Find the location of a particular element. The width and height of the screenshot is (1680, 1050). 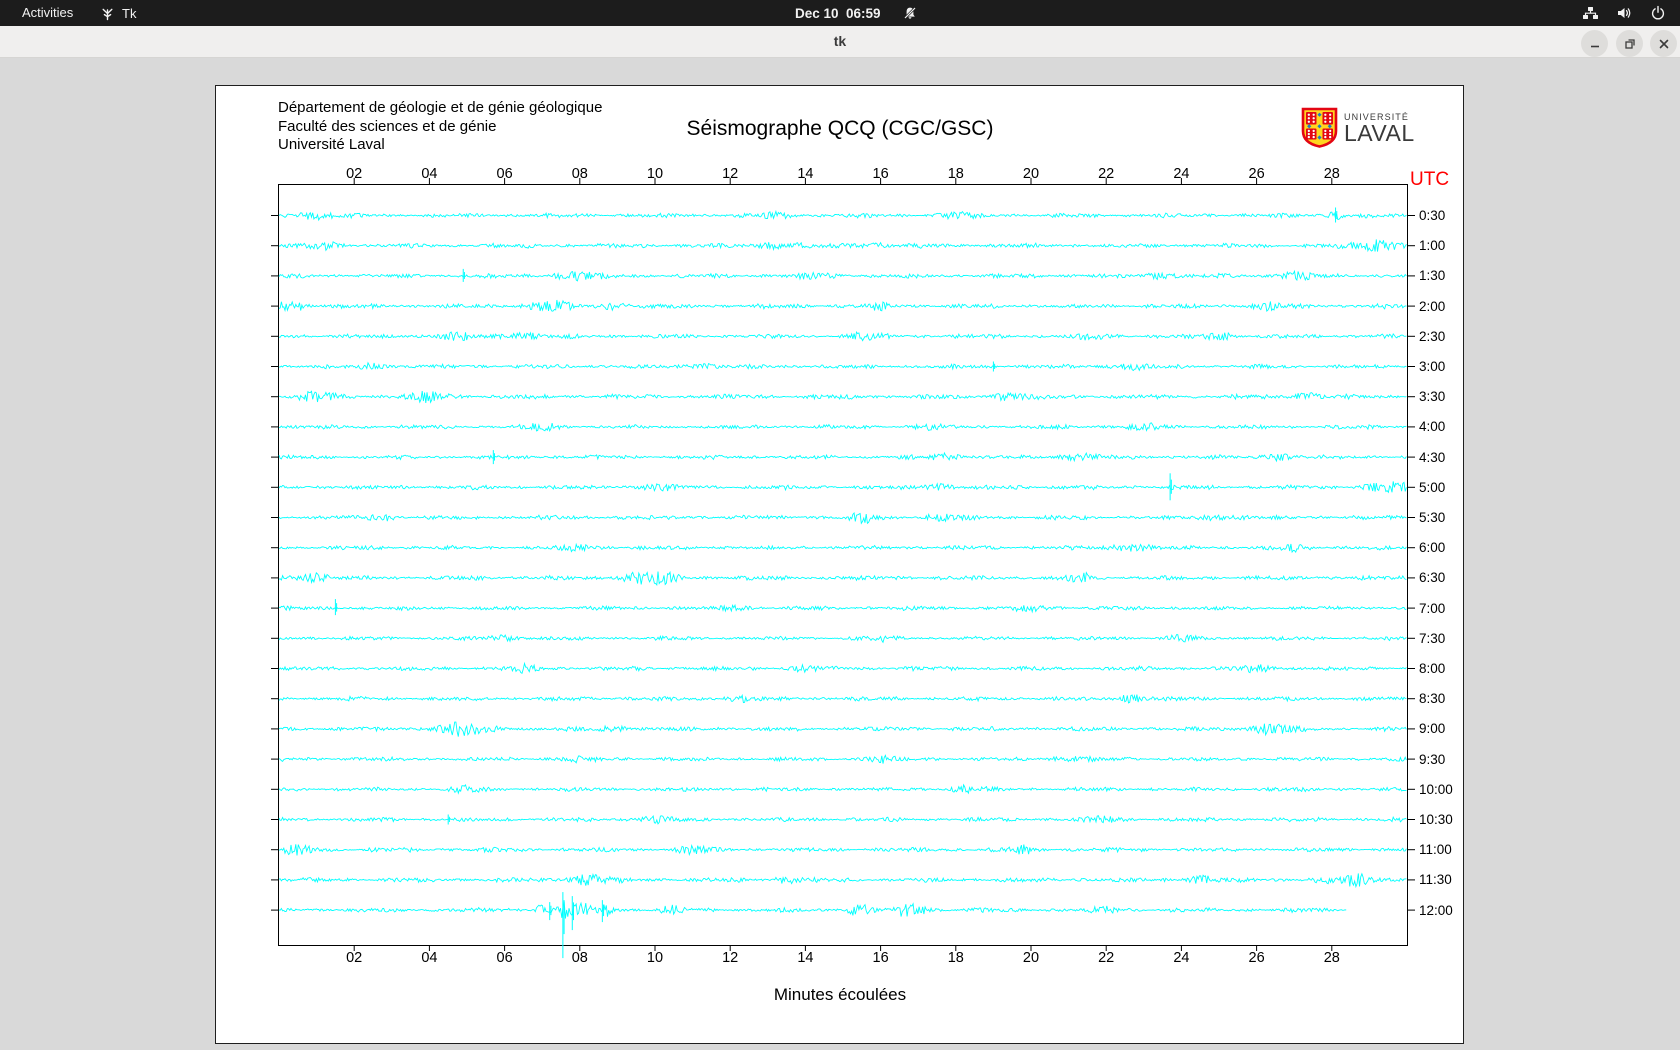

wired-network-icon is located at coordinates (1590, 13).